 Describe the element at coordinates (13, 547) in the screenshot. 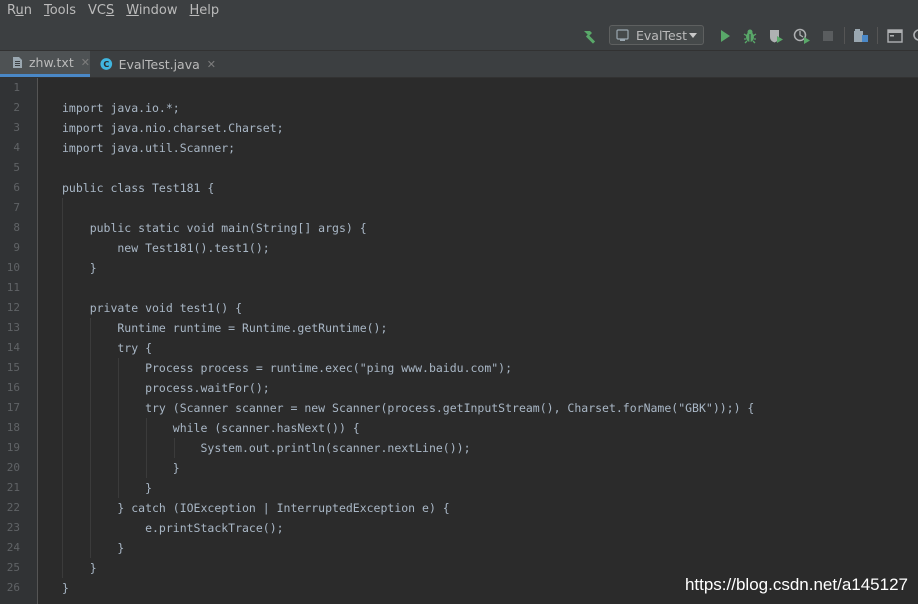

I see `line-number: 24` at that location.